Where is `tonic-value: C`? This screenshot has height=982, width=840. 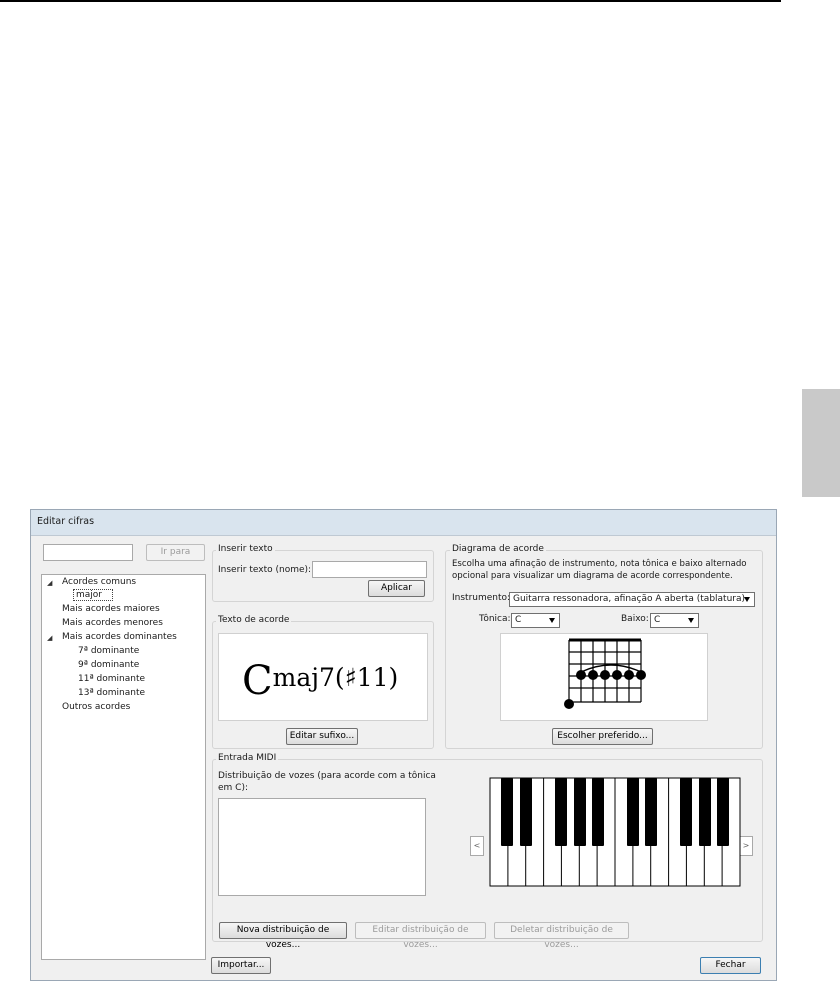
tonic-value: C is located at coordinates (518, 620).